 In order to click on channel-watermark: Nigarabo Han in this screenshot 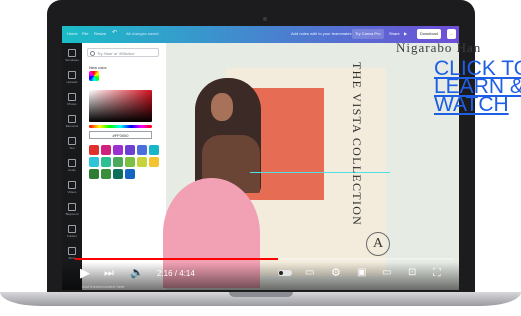, I will do `click(439, 47)`.